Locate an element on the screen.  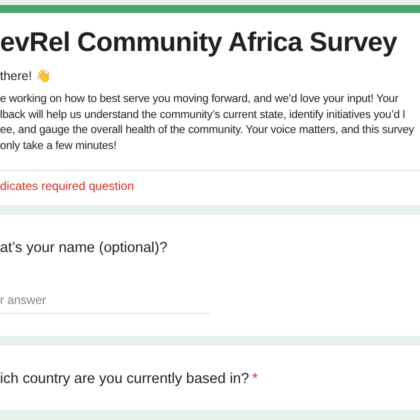
required-note: dicates required question is located at coordinates (68, 186).